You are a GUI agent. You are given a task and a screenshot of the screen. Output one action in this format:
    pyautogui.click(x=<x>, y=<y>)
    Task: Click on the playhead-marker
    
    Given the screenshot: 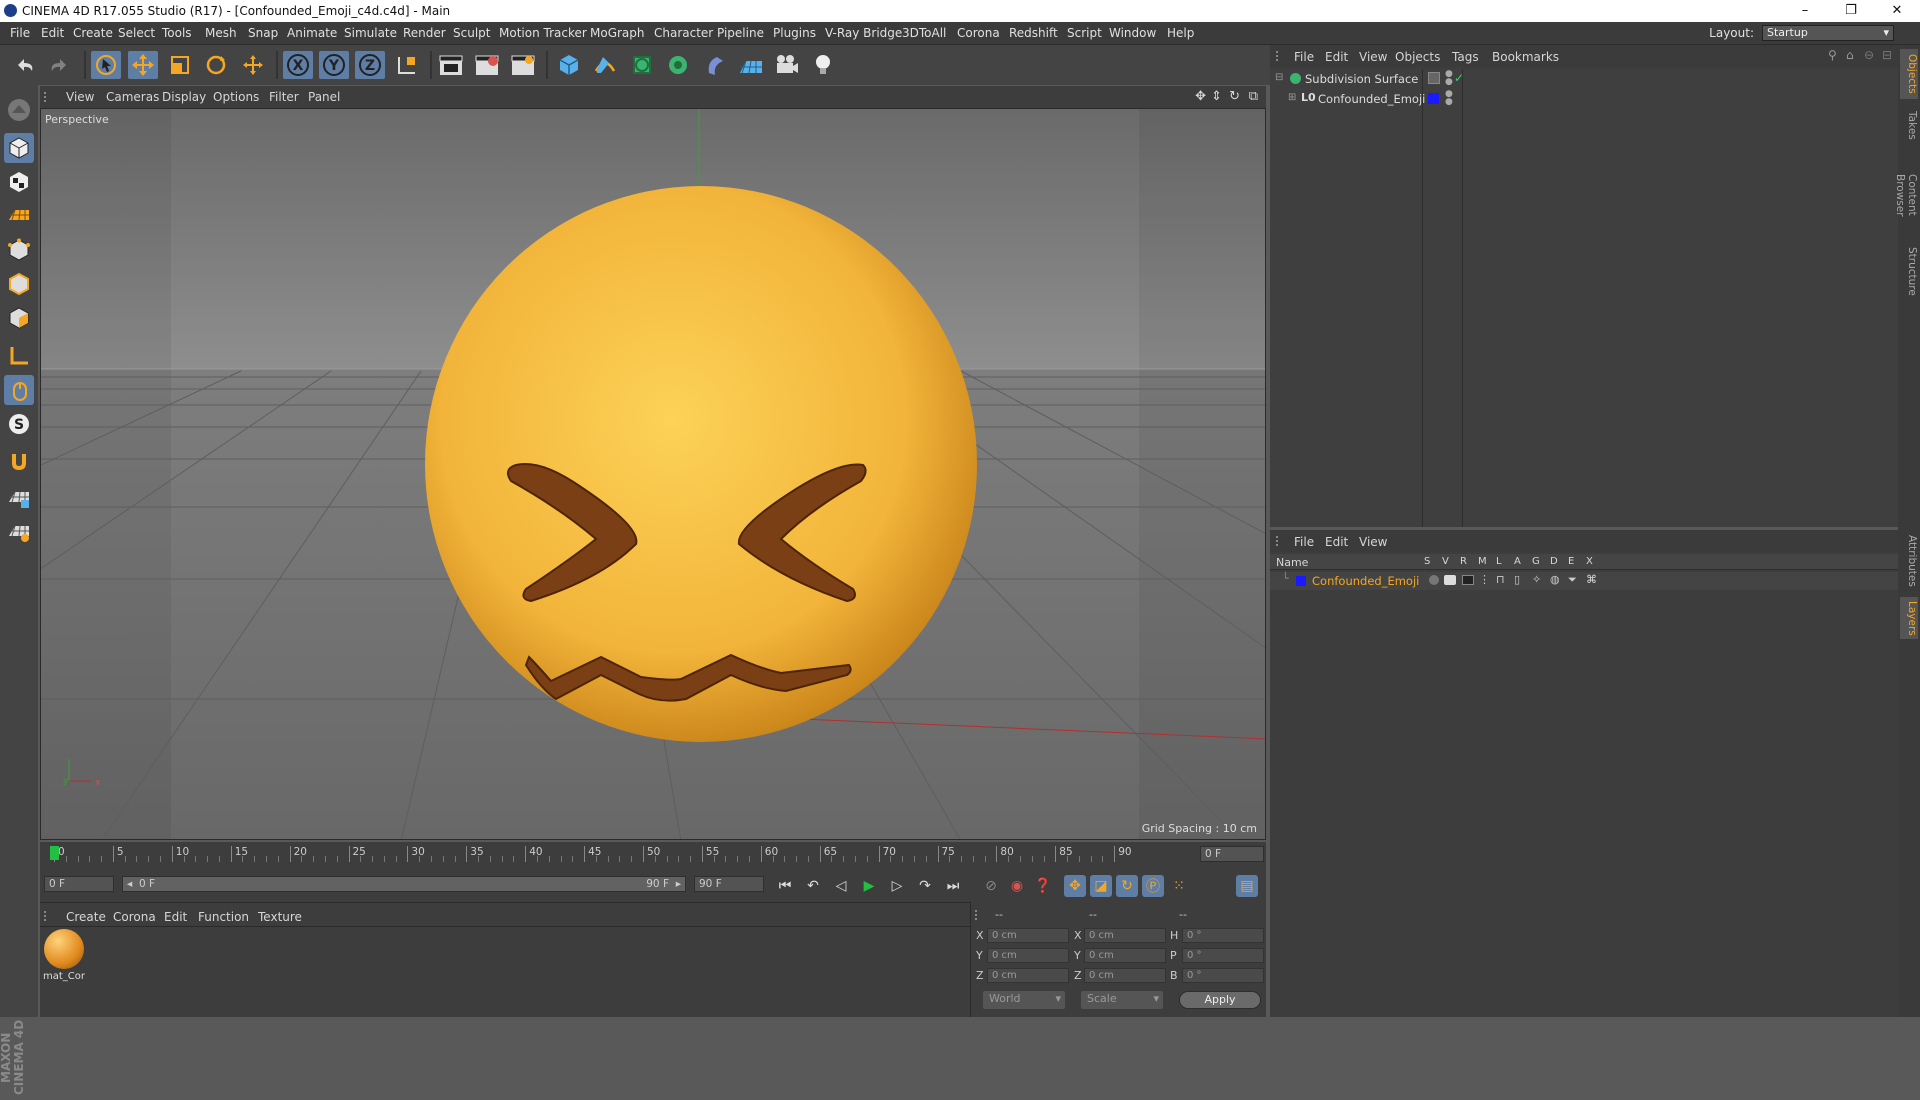 What is the action you would take?
    pyautogui.click(x=54, y=853)
    